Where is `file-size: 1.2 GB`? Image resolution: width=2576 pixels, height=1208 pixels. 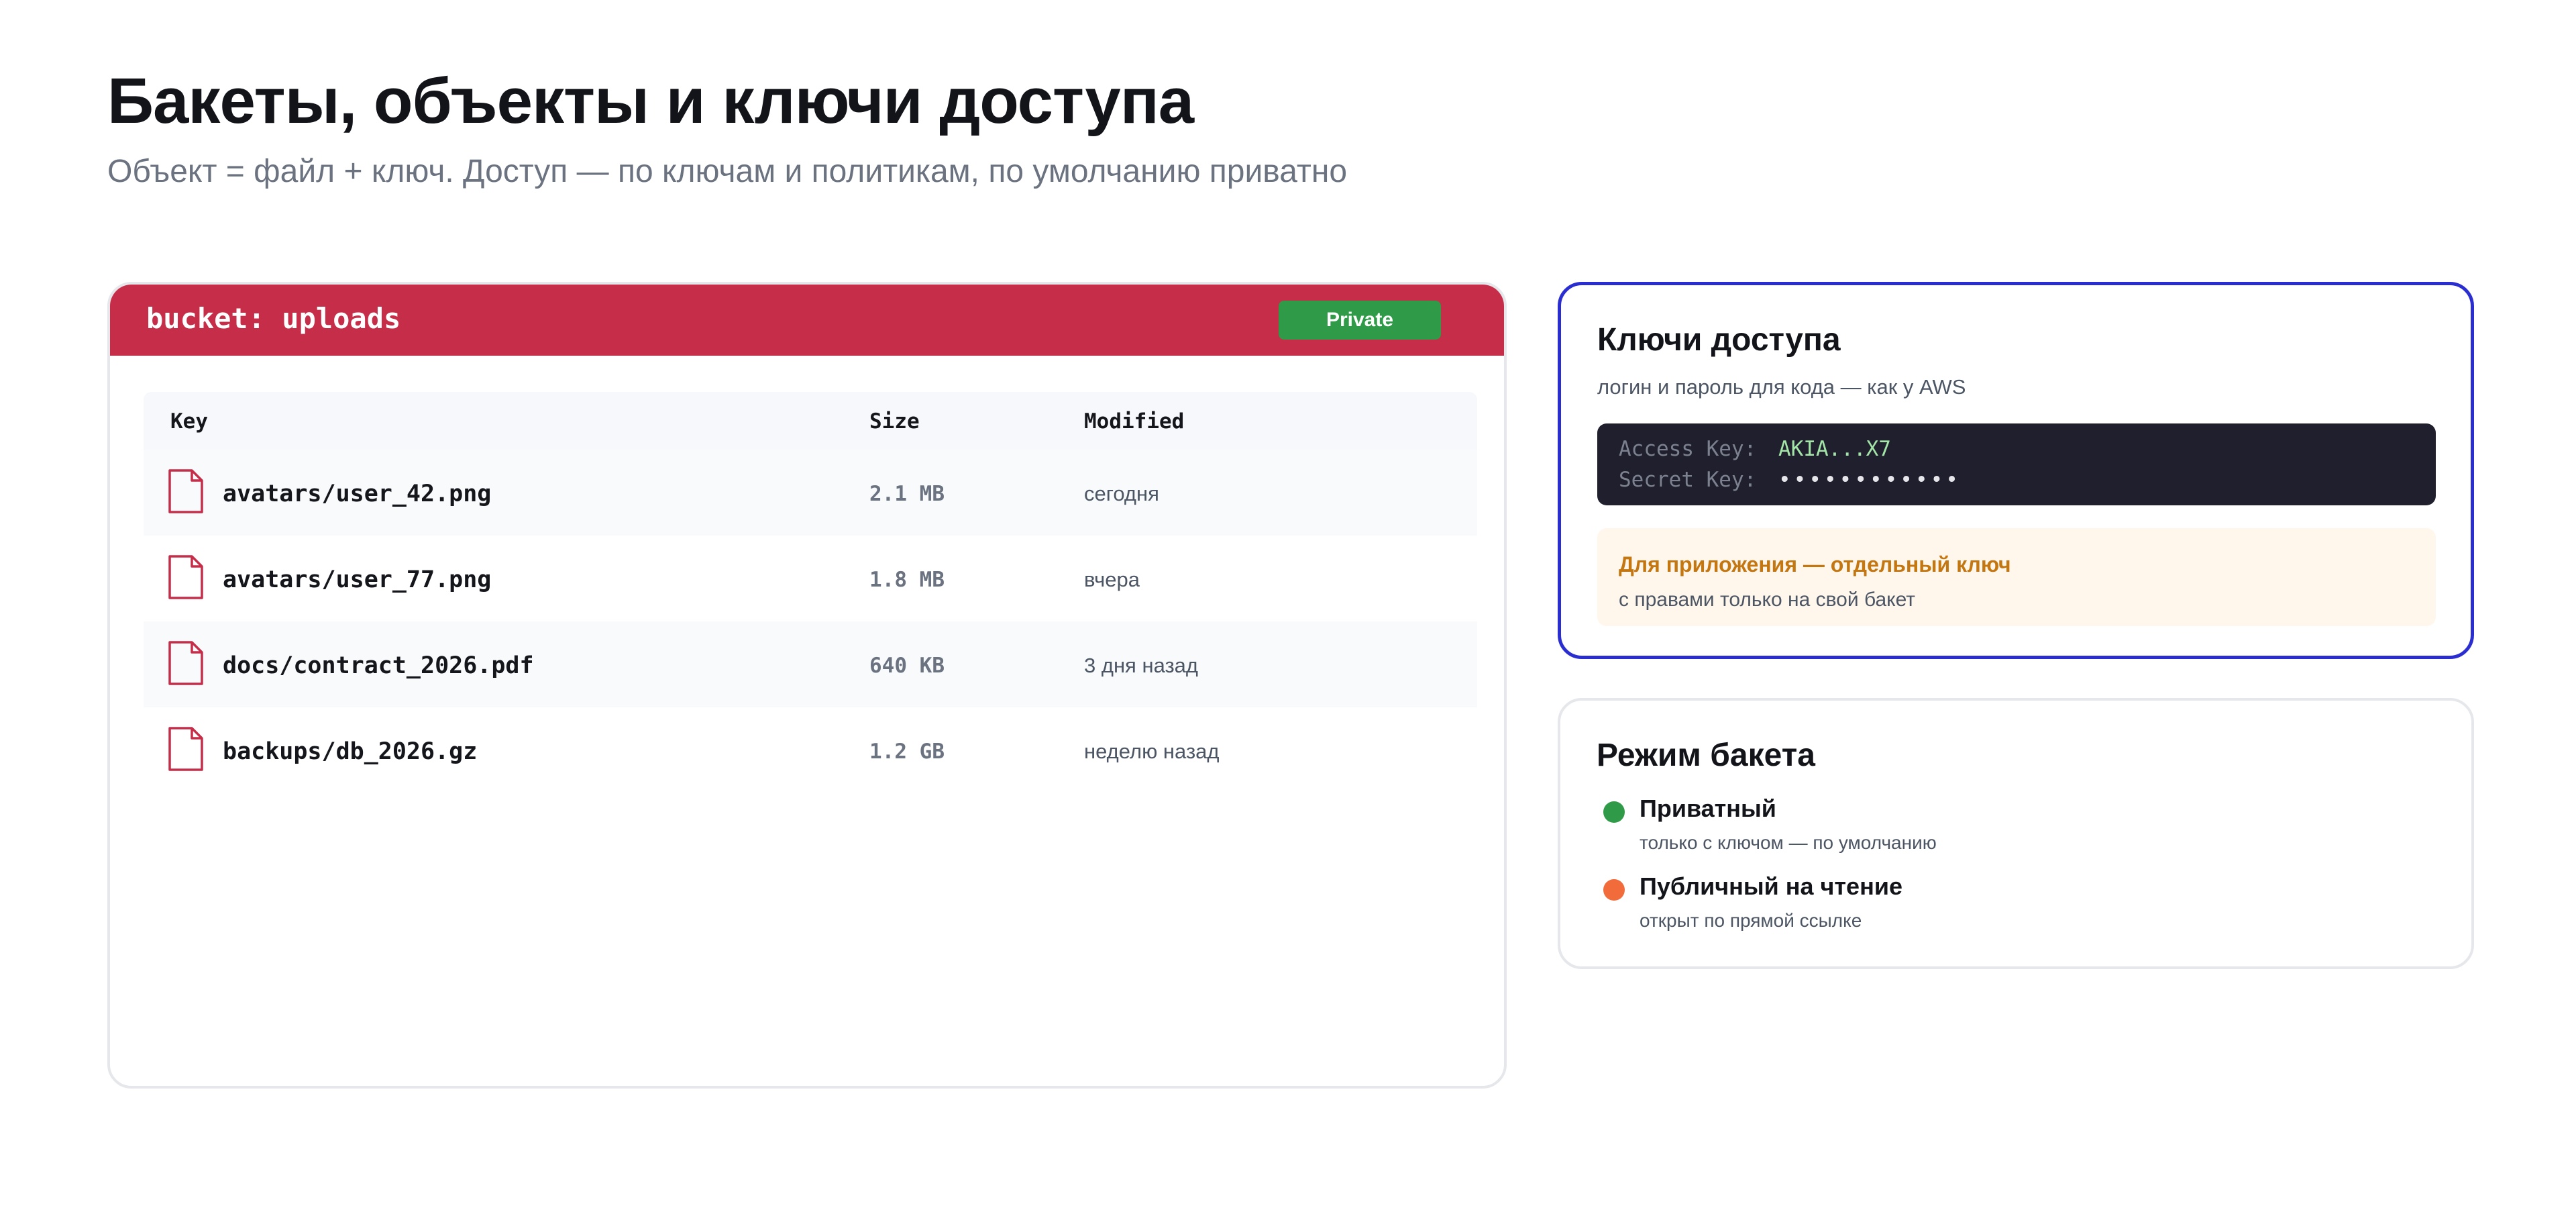
file-size: 1.2 GB is located at coordinates (907, 752).